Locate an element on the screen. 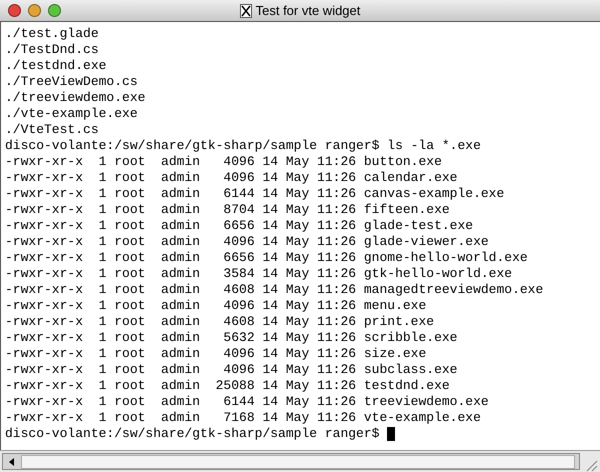 The height and width of the screenshot is (472, 600). terminal-line: -rwxr-xr-x 1 root admin 4608 14 May 11:26 managedtreeviewdemo.exe is located at coordinates (274, 290).